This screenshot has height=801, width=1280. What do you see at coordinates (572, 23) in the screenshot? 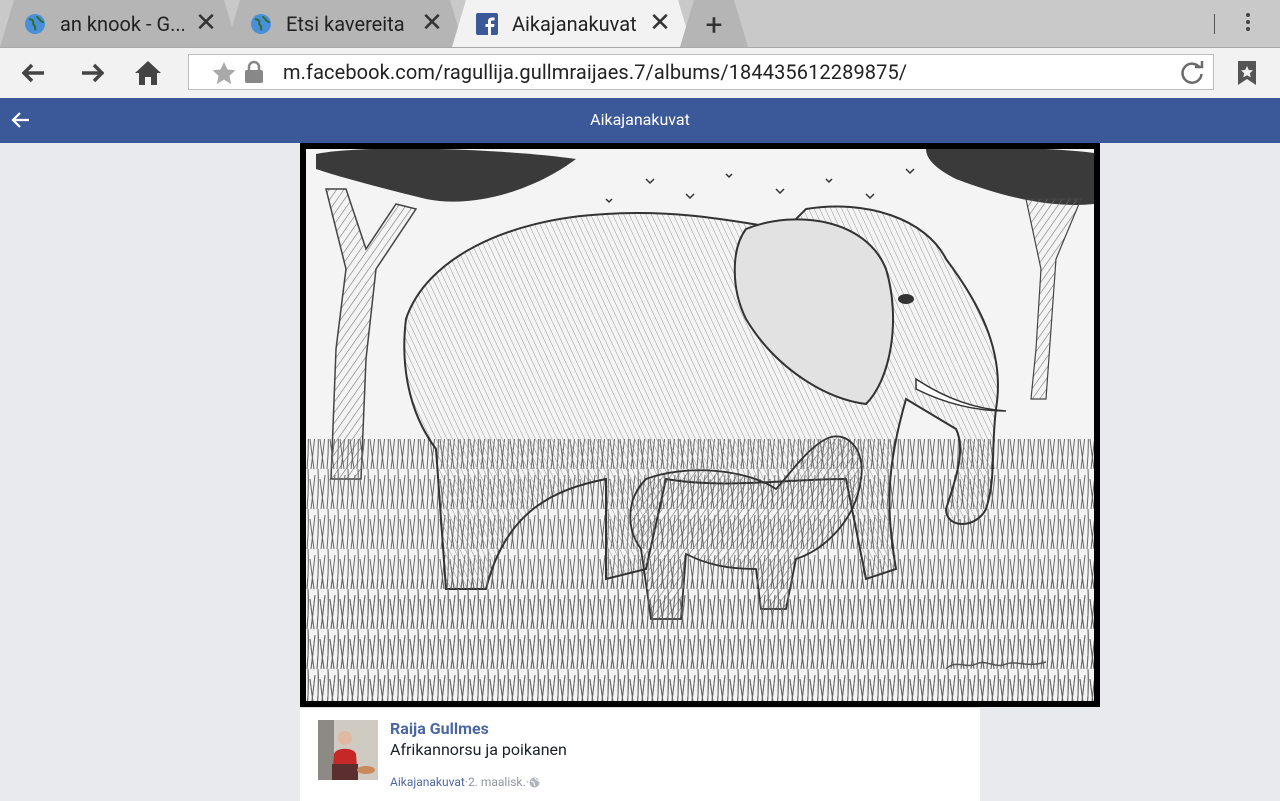
I see `browser-tab-3-active: Aikajanakuvat ✕` at bounding box center [572, 23].